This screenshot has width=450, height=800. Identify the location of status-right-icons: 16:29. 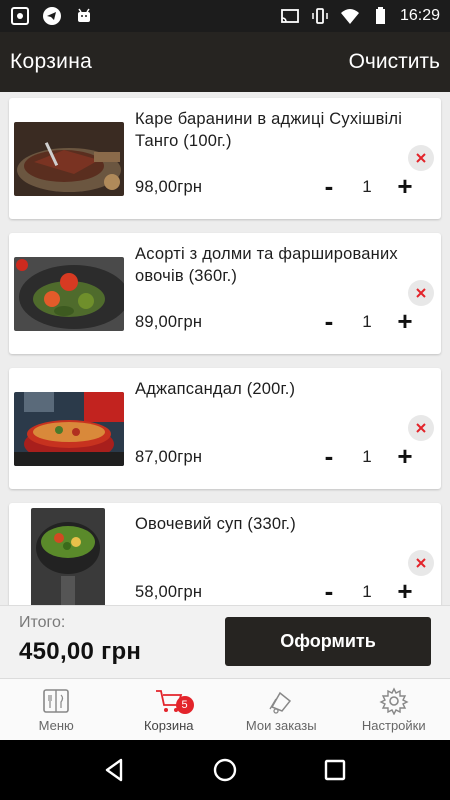
(360, 16).